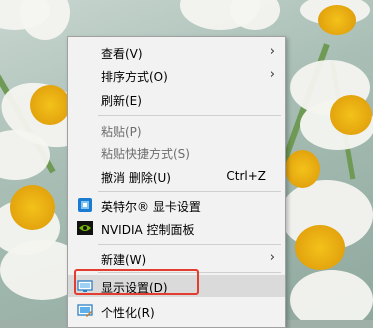 The width and height of the screenshot is (373, 328). Describe the element at coordinates (128, 313) in the screenshot. I see `menu-item-label: 个性化(R)` at that location.